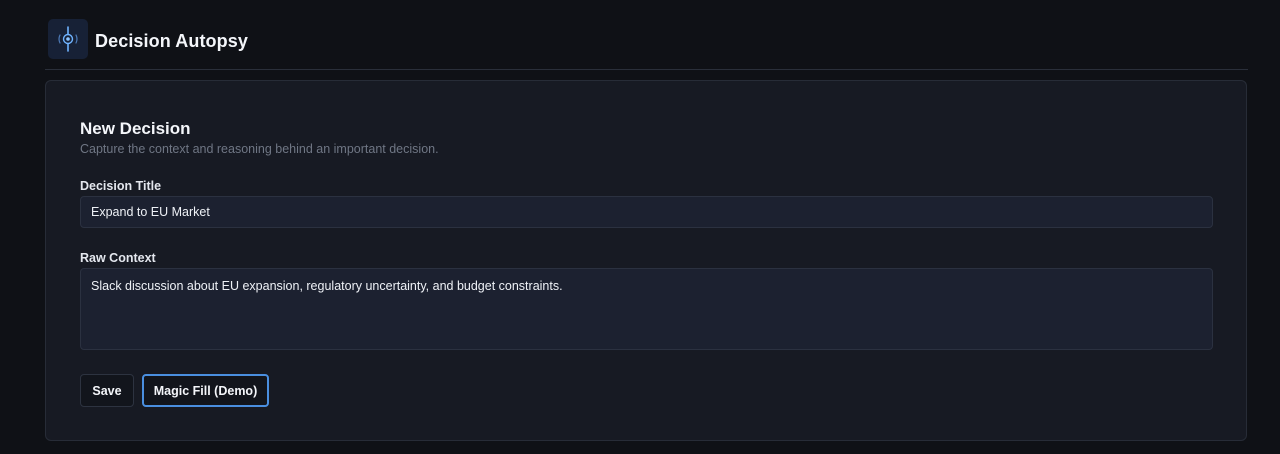 The width and height of the screenshot is (1280, 454). What do you see at coordinates (135, 128) in the screenshot?
I see `form-title: New Decision` at bounding box center [135, 128].